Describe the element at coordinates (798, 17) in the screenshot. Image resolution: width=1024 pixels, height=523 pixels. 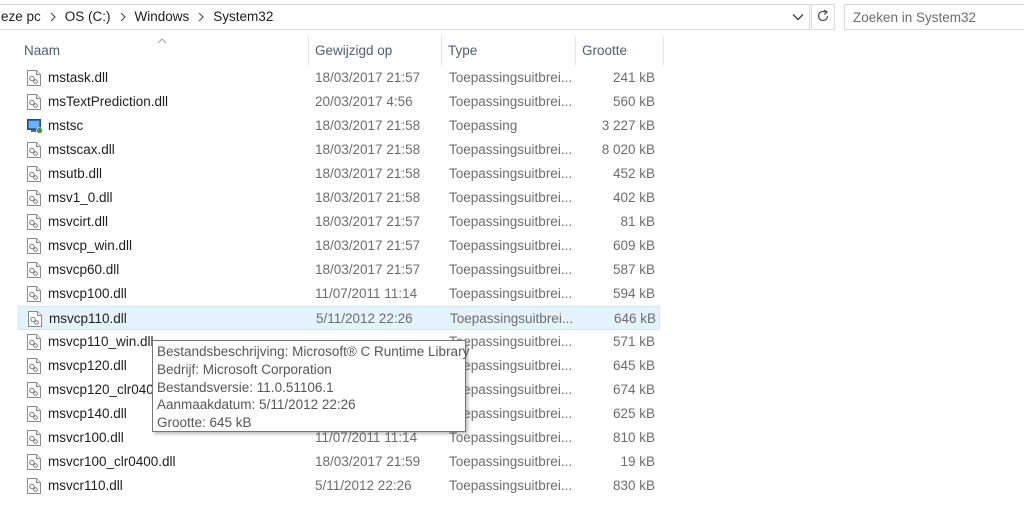
I see `chevron-down-icon` at that location.